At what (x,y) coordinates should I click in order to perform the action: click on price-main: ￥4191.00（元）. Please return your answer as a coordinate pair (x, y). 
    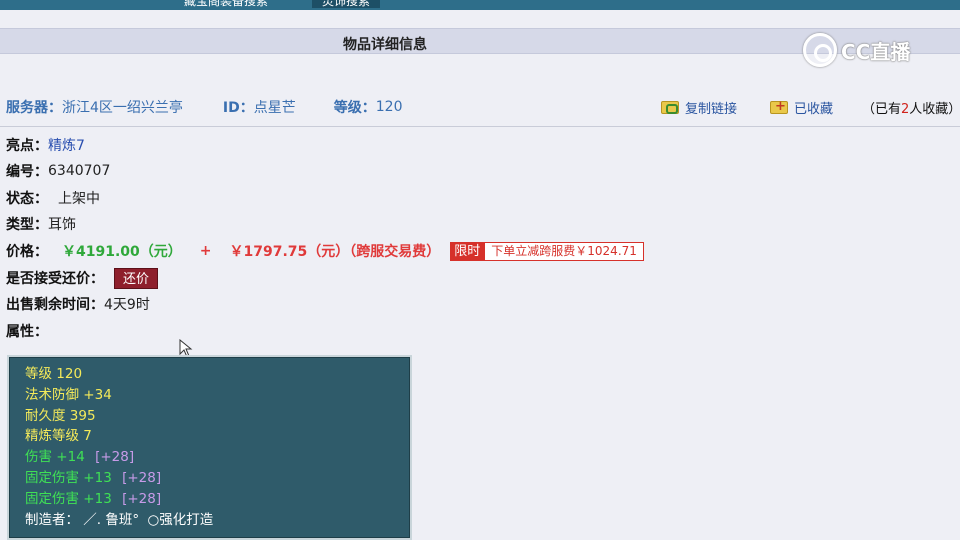
    Looking at the image, I should click on (122, 252).